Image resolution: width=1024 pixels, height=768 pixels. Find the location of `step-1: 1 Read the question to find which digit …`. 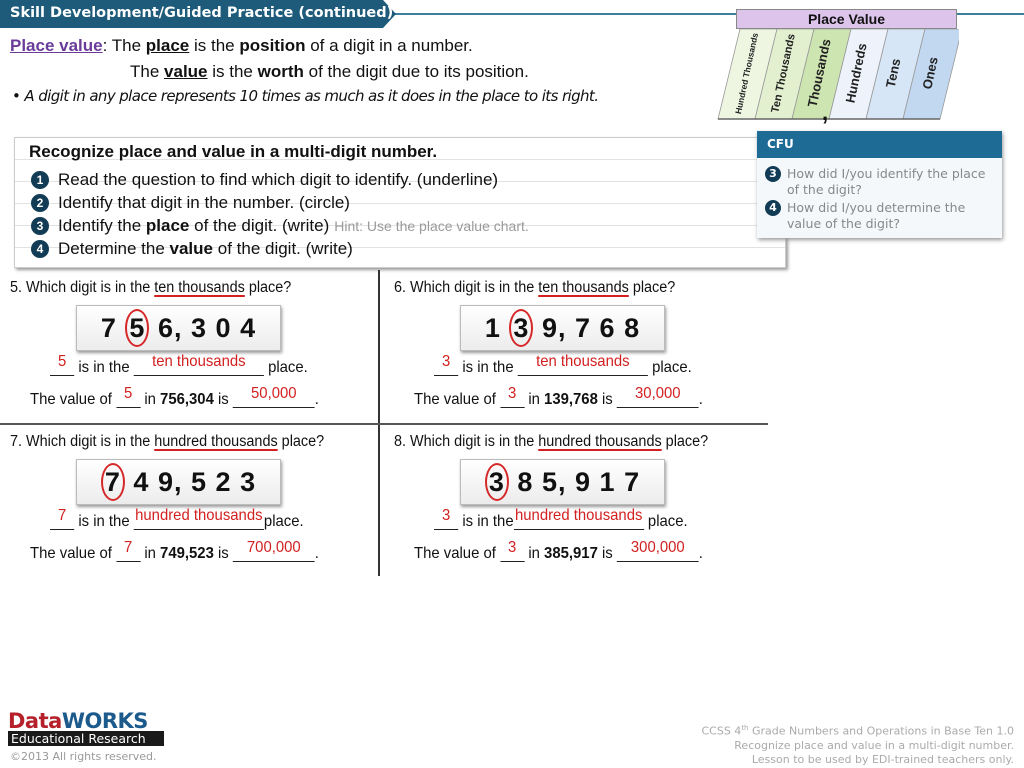

step-1: 1 Read the question to find which digit … is located at coordinates (264, 180).